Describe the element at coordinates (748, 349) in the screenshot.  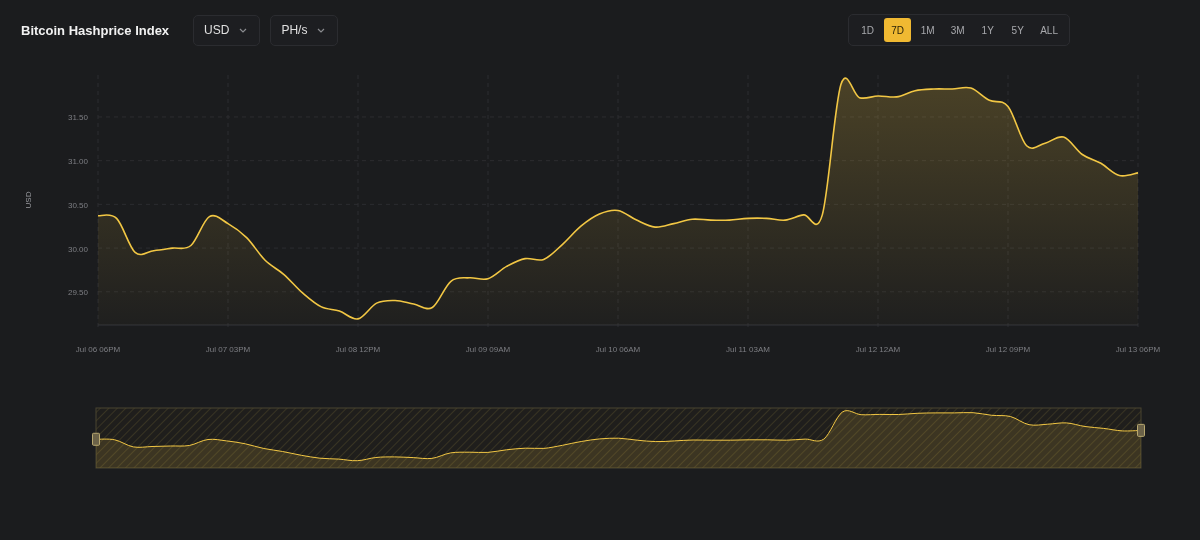
I see `x-tick-label: Jul 11 03AM` at that location.